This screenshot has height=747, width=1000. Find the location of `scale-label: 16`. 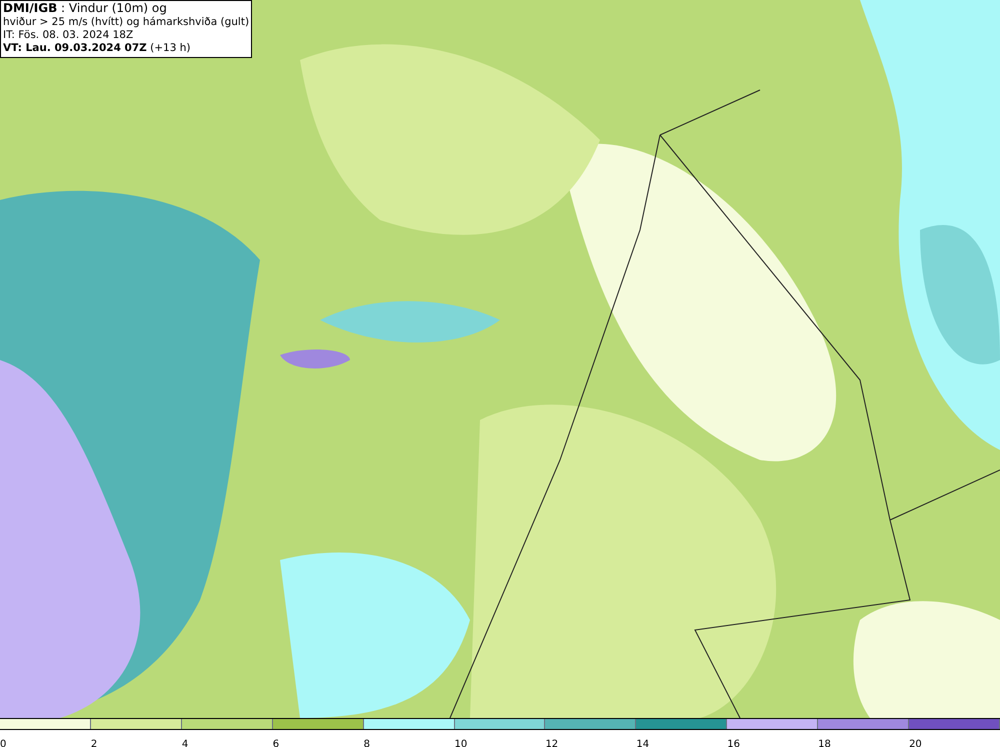

scale-label: 16 is located at coordinates (733, 743).